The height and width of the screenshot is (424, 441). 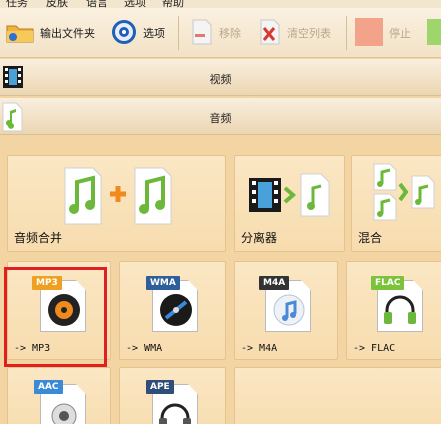 I want to click on toolbar: 输出文件夹 选项 移除 清空列表 停止, so click(x=220, y=33).